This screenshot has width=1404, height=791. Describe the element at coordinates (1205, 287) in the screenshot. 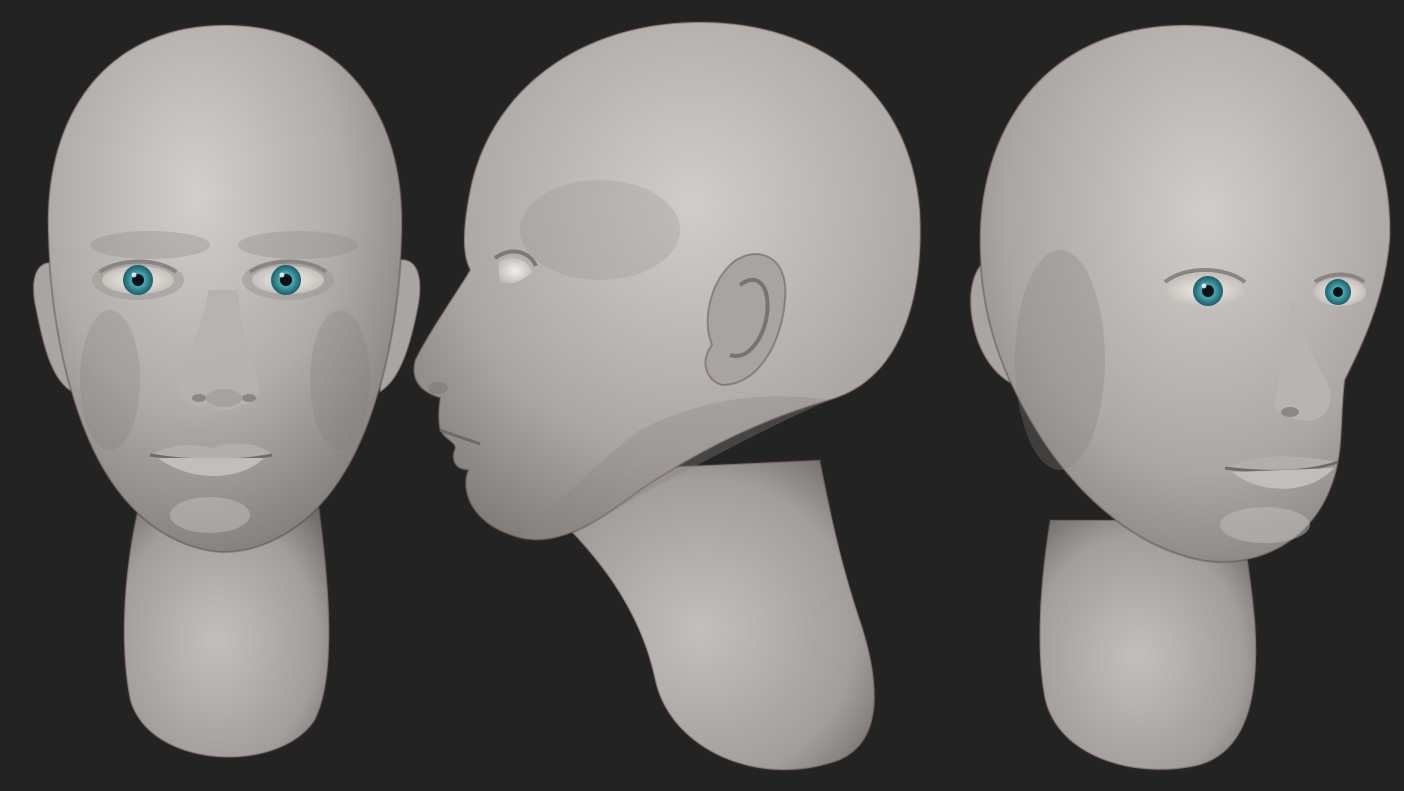

I see `three-quarter-eye-left` at that location.